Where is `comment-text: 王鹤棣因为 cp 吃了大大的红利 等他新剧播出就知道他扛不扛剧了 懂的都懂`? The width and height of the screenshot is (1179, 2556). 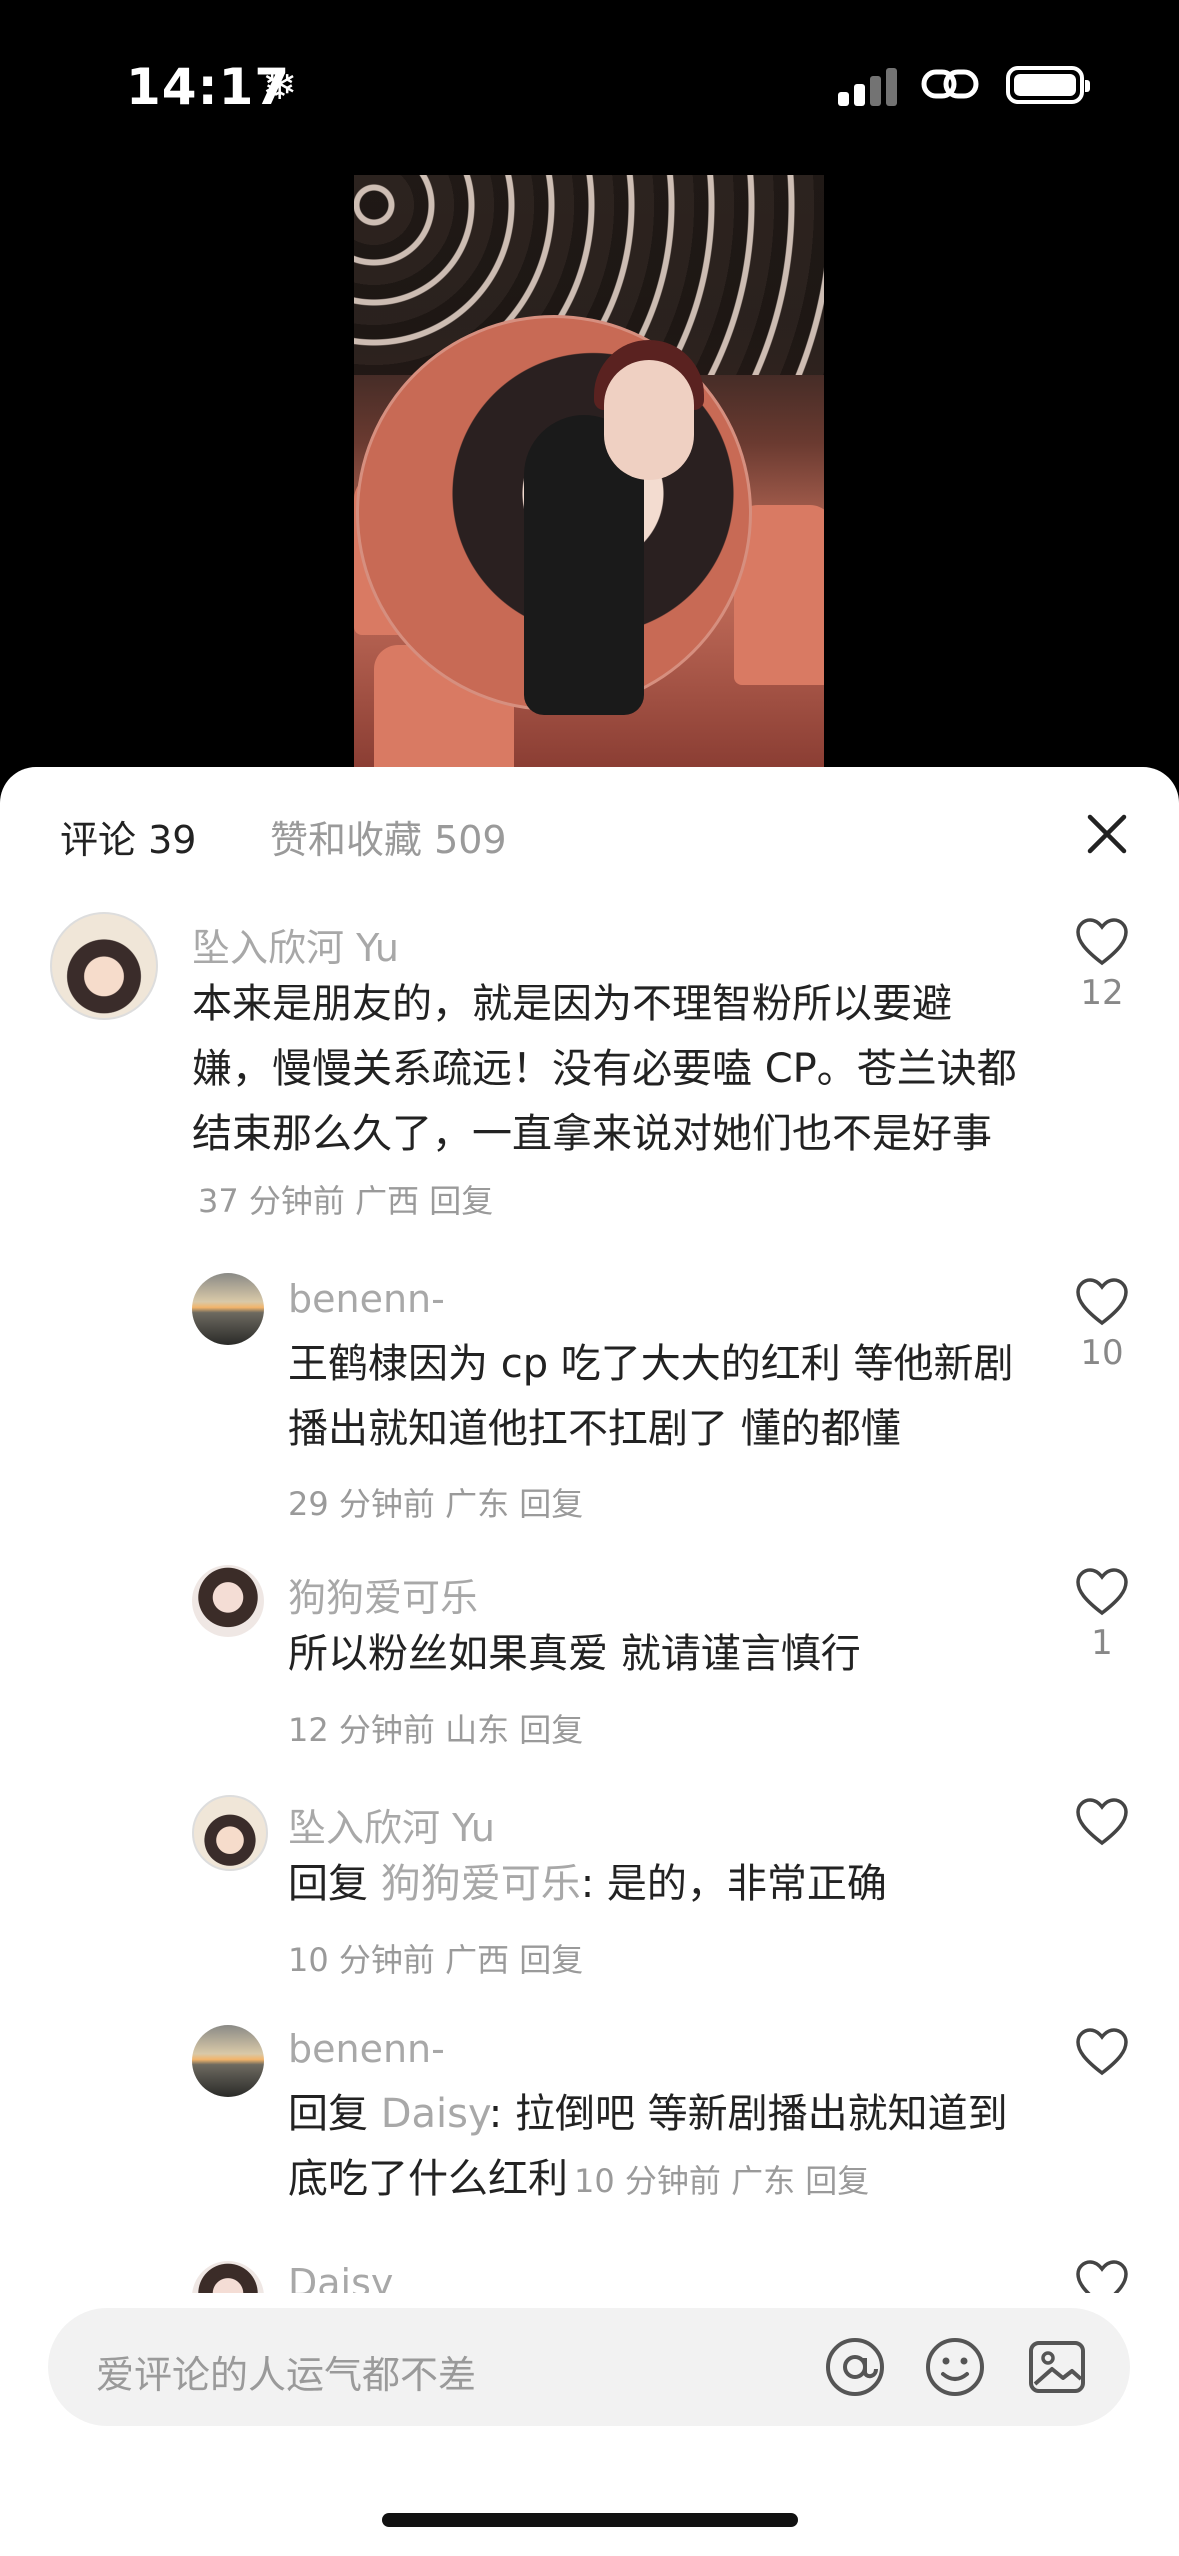
comment-text: 王鹤棣因为 cp 吃了大大的红利 等他新剧播出就知道他扛不扛剧了 懂的都懂 is located at coordinates (651, 1396).